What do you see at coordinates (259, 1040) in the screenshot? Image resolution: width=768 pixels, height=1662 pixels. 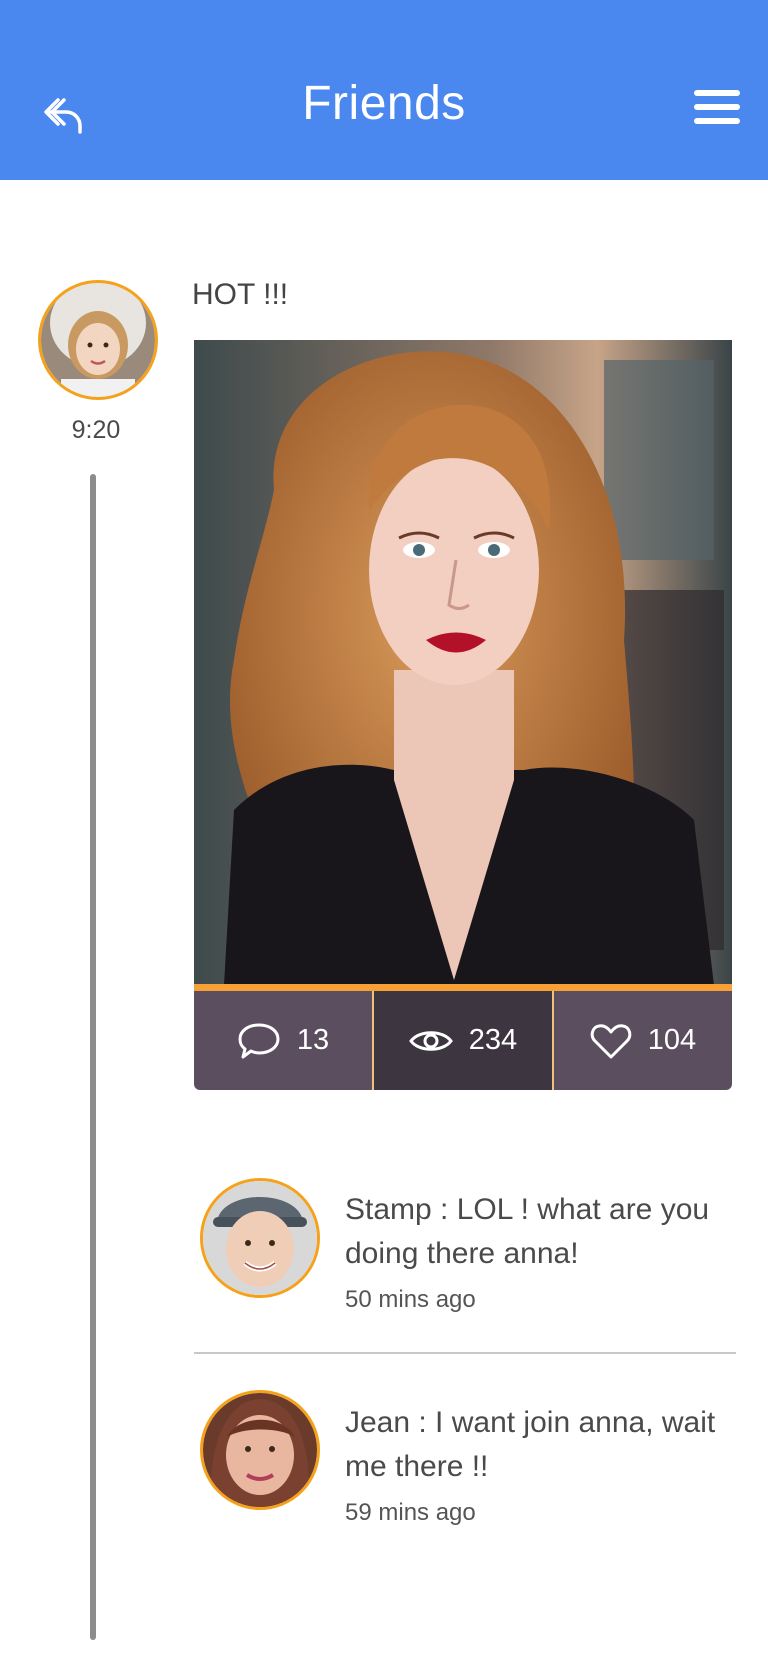 I see `speech-bubble-icon` at bounding box center [259, 1040].